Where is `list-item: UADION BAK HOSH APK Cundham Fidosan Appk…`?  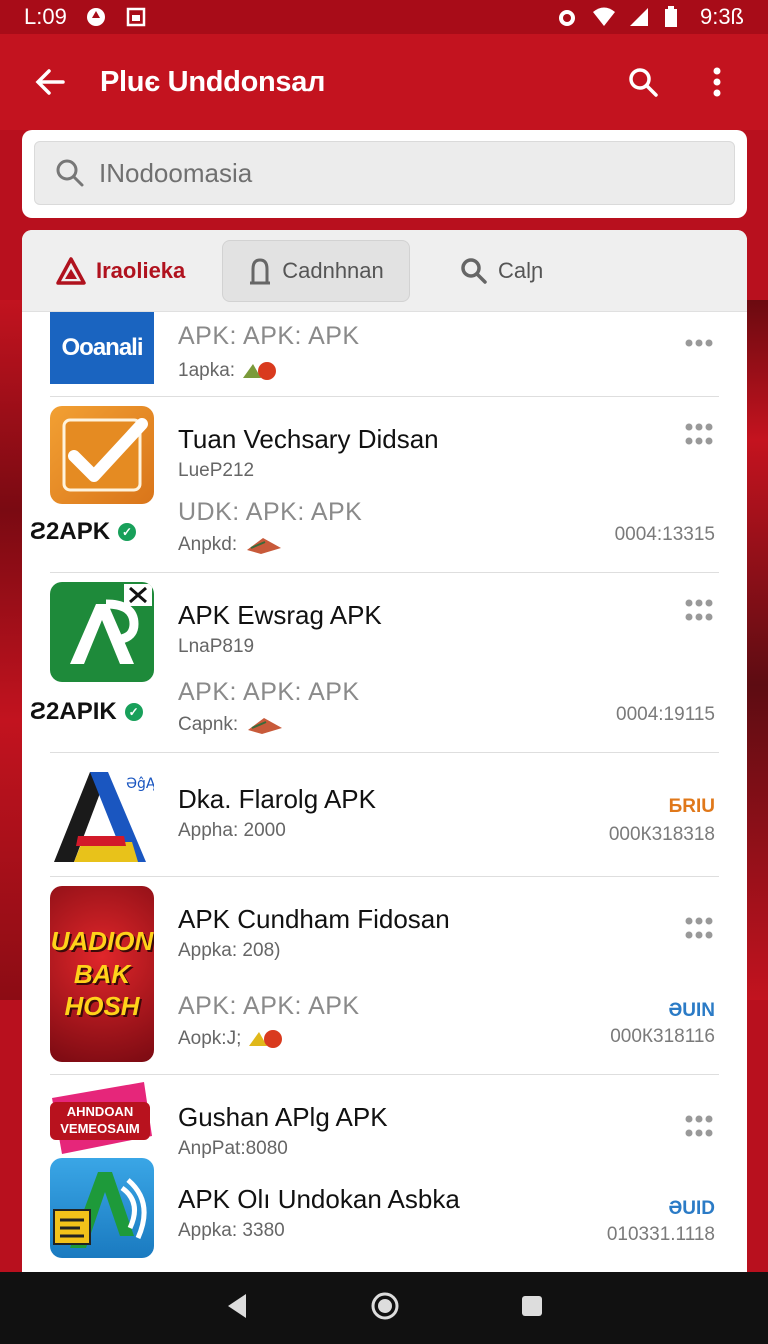 list-item: UADION BAK HOSH APK Cundham Fidosan Appk… is located at coordinates (384, 976).